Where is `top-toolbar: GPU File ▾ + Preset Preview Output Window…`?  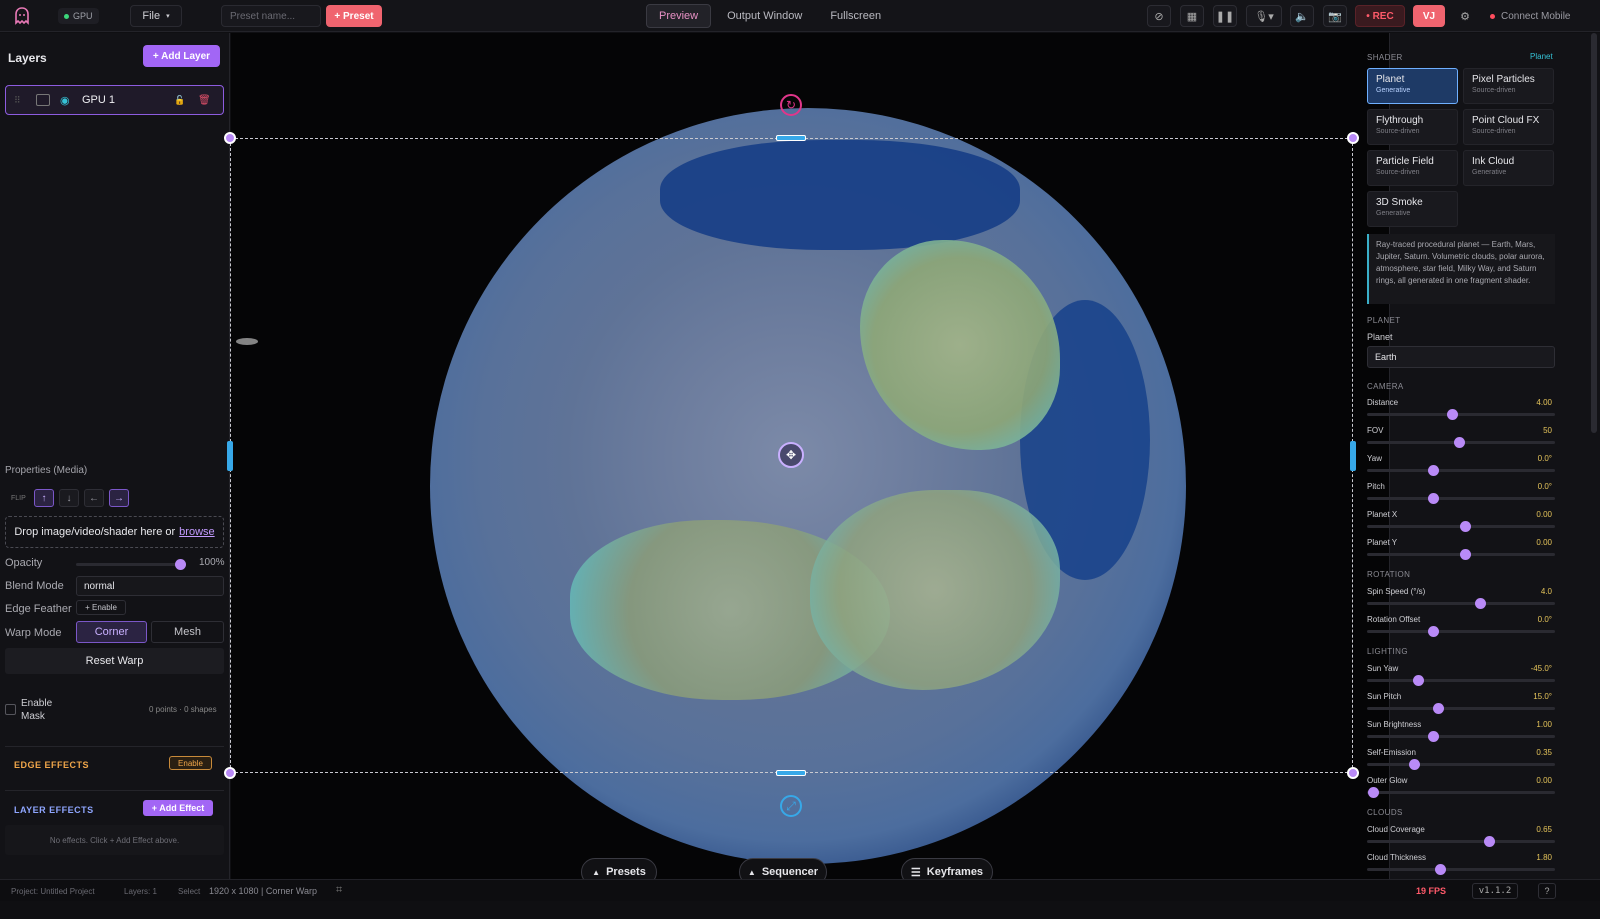
top-toolbar: GPU File ▾ + Preset Preview Output Window… is located at coordinates (800, 16).